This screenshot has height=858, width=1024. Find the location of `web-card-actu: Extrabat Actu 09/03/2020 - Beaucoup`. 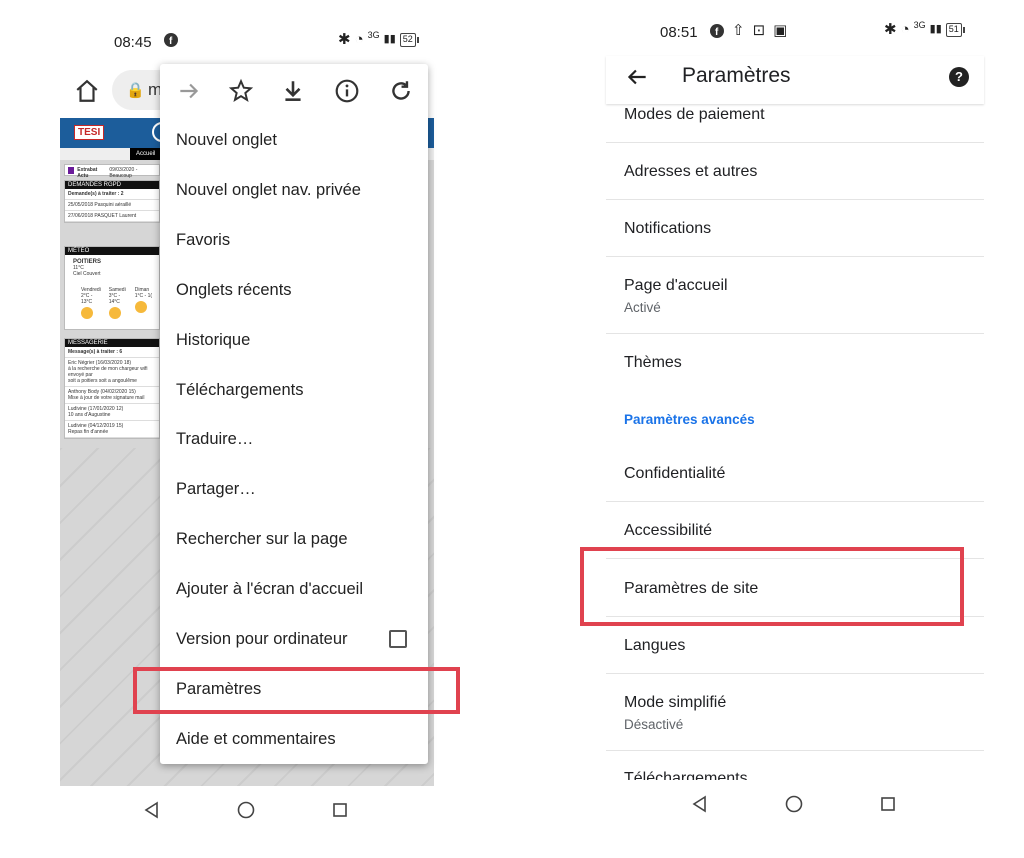

web-card-actu: Extrabat Actu 09/03/2020 - Beaucoup is located at coordinates (112, 171).